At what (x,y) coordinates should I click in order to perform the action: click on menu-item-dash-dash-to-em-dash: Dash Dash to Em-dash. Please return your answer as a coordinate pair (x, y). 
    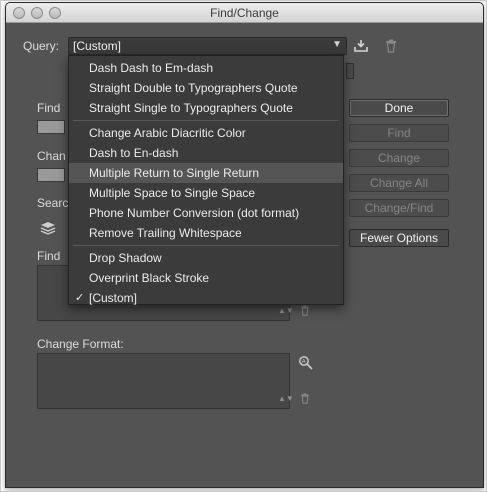
    Looking at the image, I should click on (206, 68).